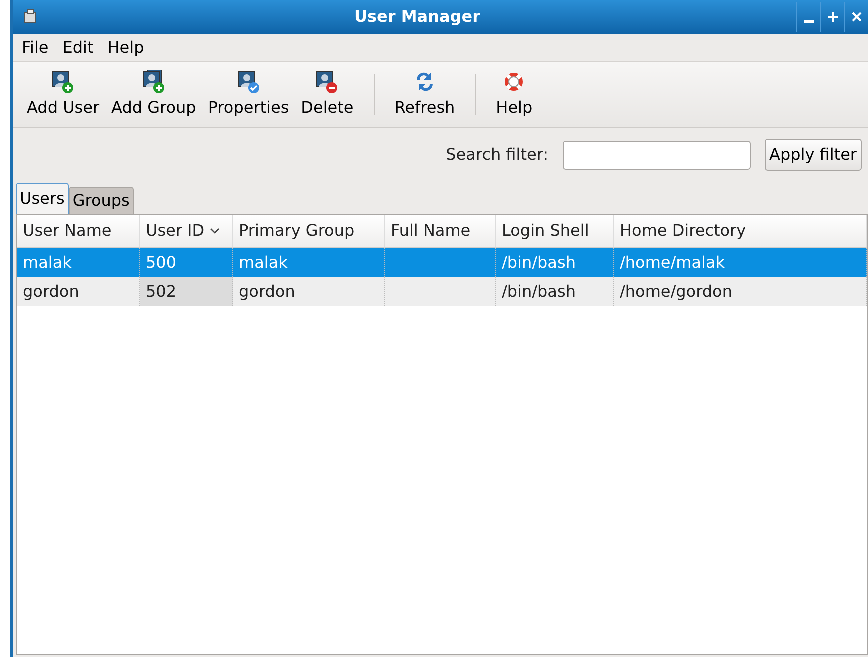 The width and height of the screenshot is (868, 657). What do you see at coordinates (514, 94) in the screenshot?
I see `toolbar-button: Help` at bounding box center [514, 94].